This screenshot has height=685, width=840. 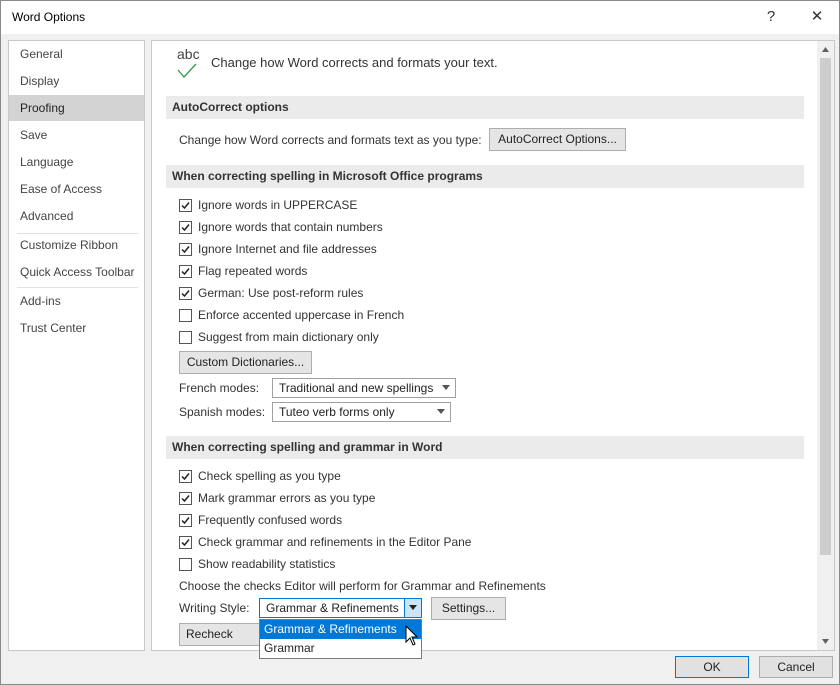 What do you see at coordinates (76, 216) in the screenshot?
I see `nav-item-advanced: Advanced` at bounding box center [76, 216].